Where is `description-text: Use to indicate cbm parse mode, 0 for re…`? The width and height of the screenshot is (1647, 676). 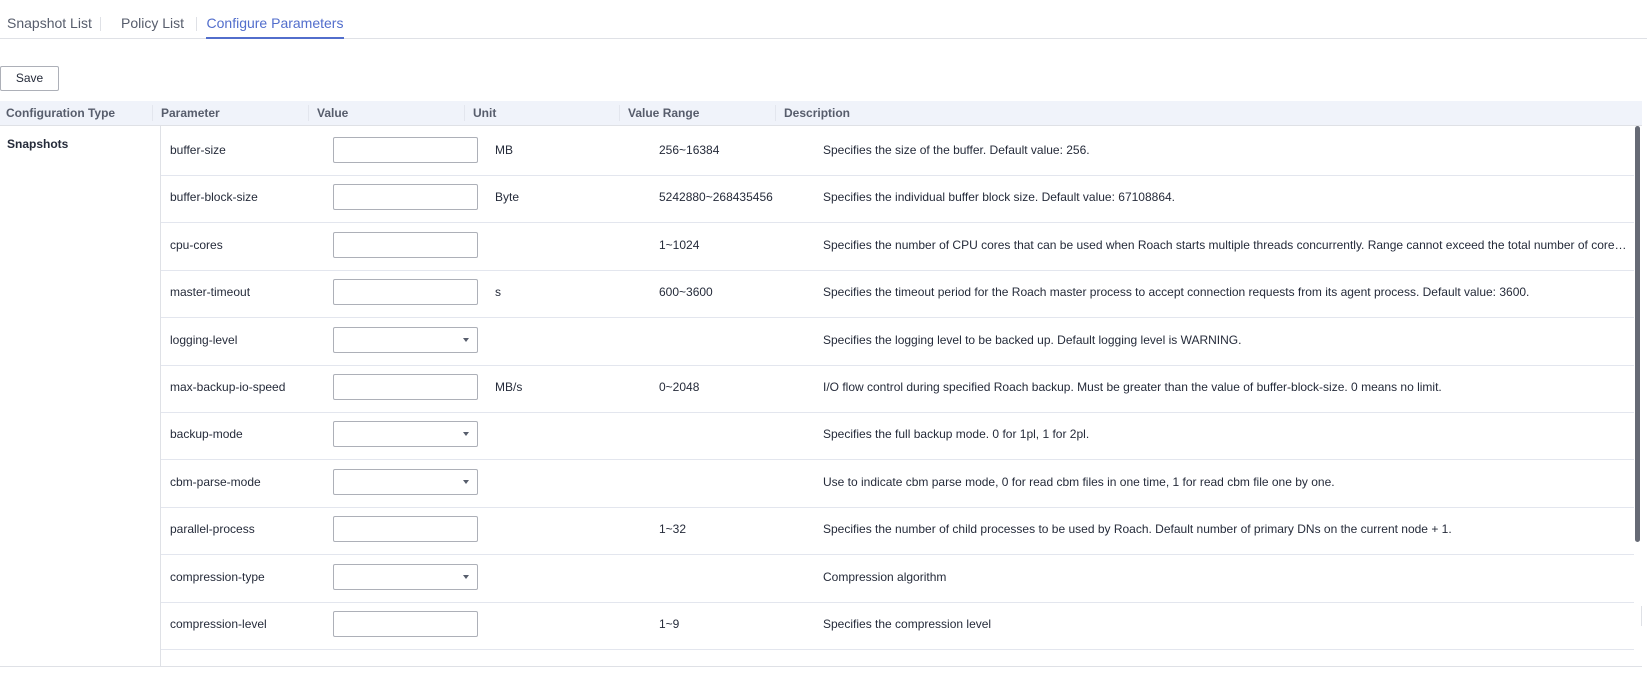 description-text: Use to indicate cbm parse mode, 0 for re… is located at coordinates (1079, 482).